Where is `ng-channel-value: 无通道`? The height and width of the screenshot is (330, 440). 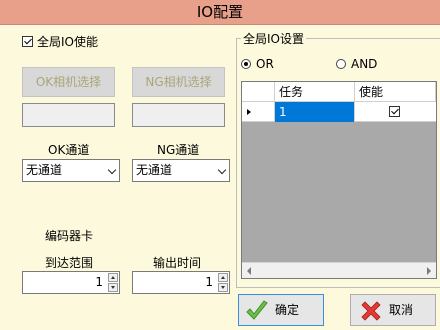 ng-channel-value: 无通道 is located at coordinates (154, 170).